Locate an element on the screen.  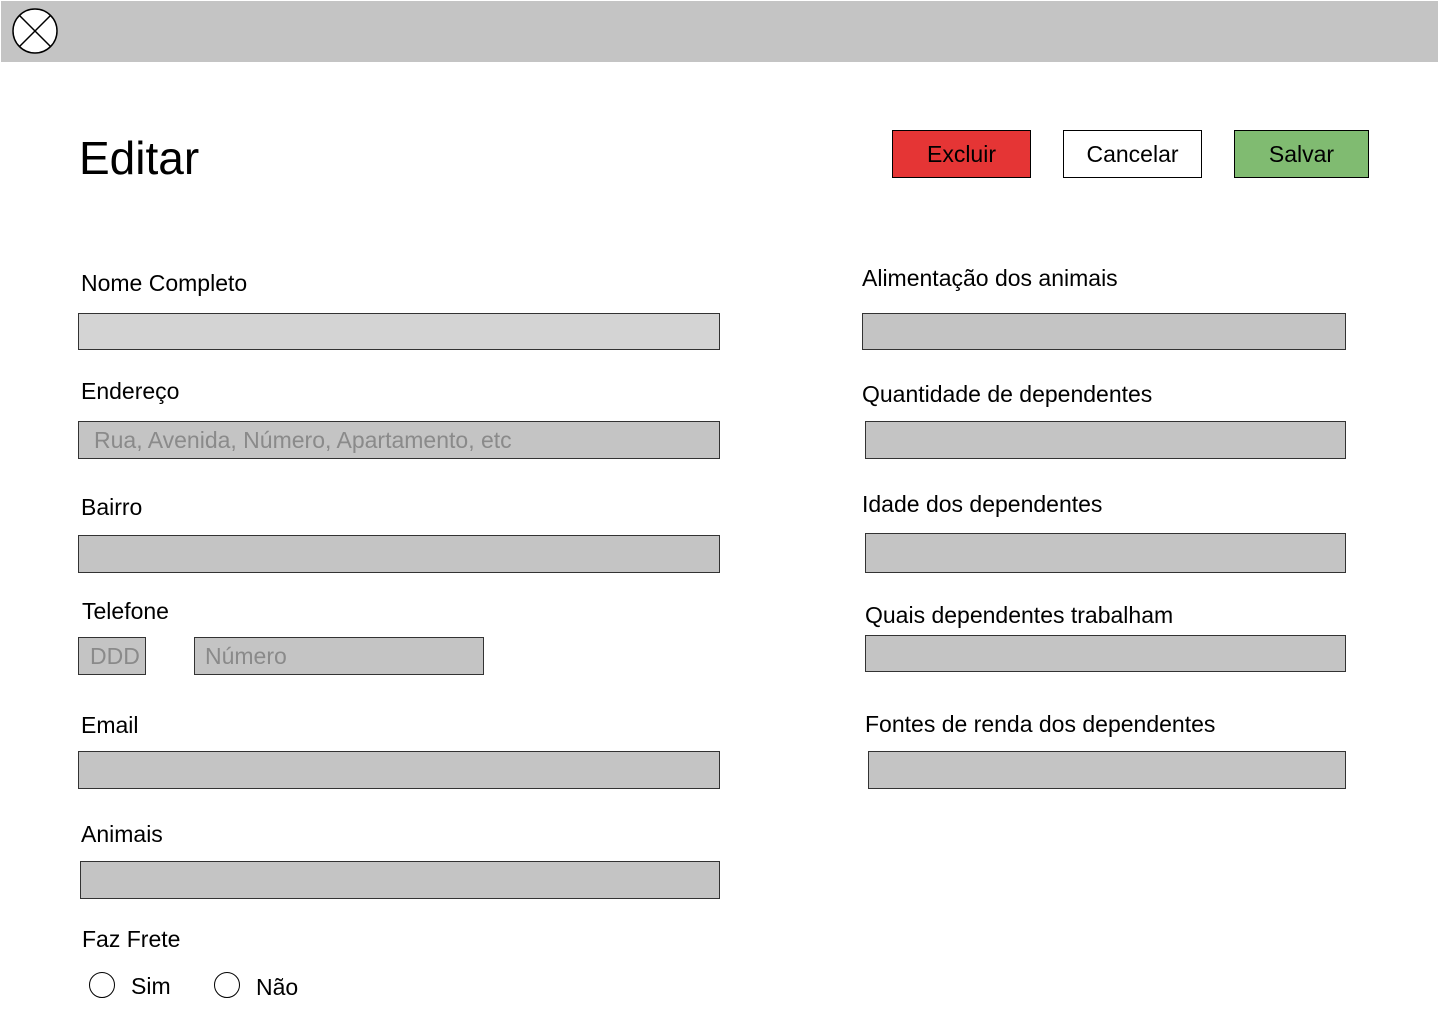
sim-radio is located at coordinates (102, 985).